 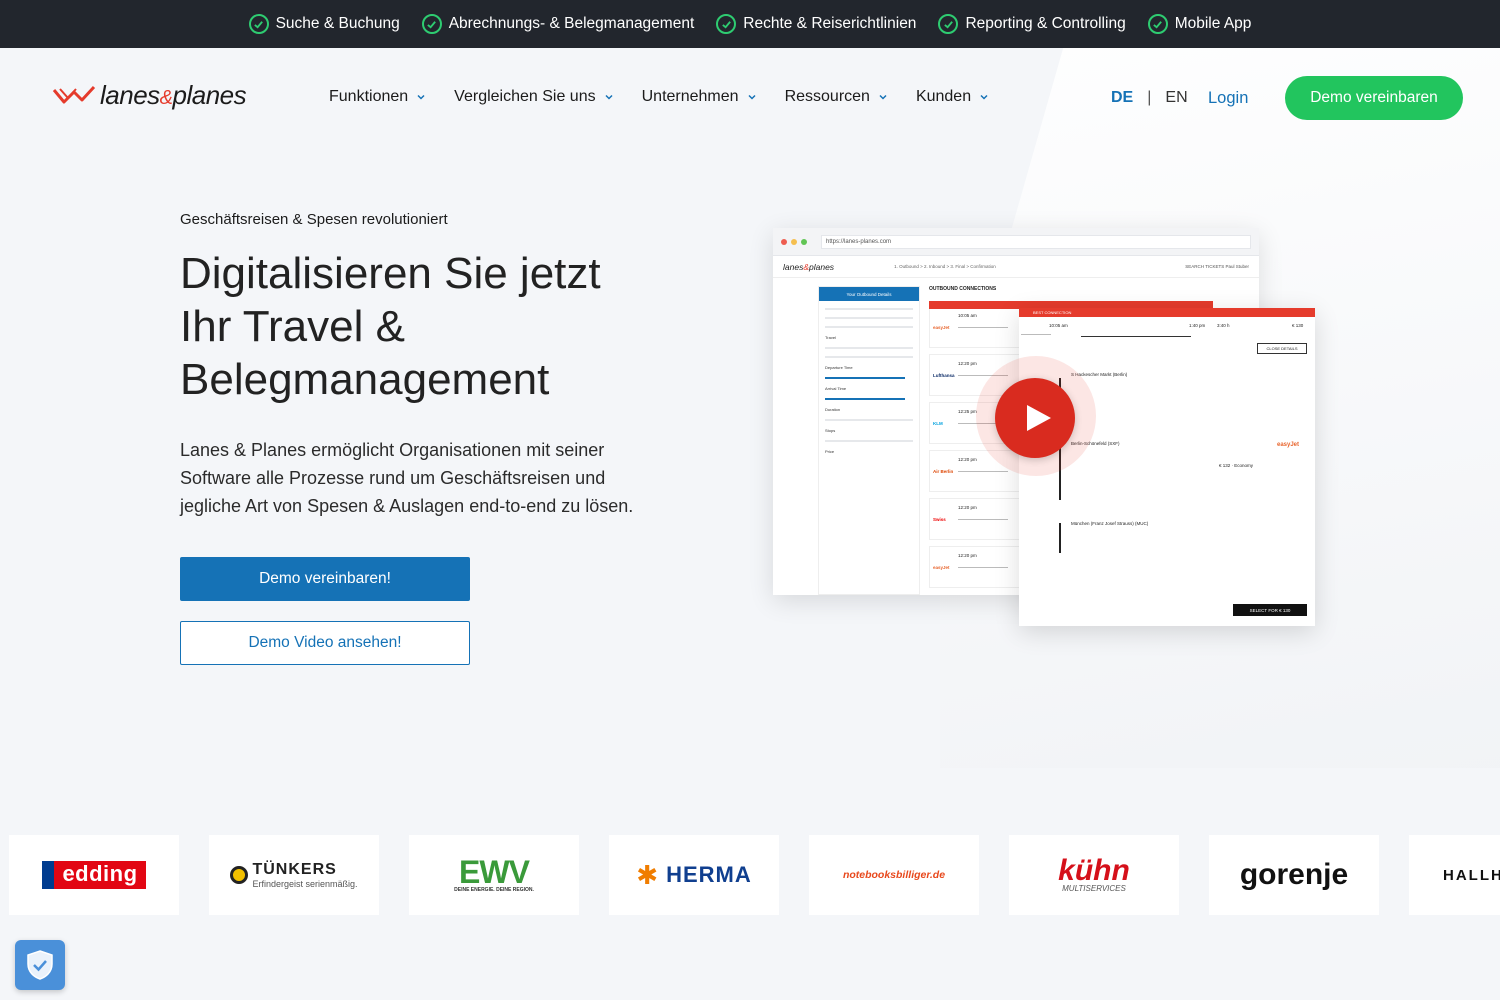 I want to click on feature-item: Suche & Buchung, so click(x=324, y=24).